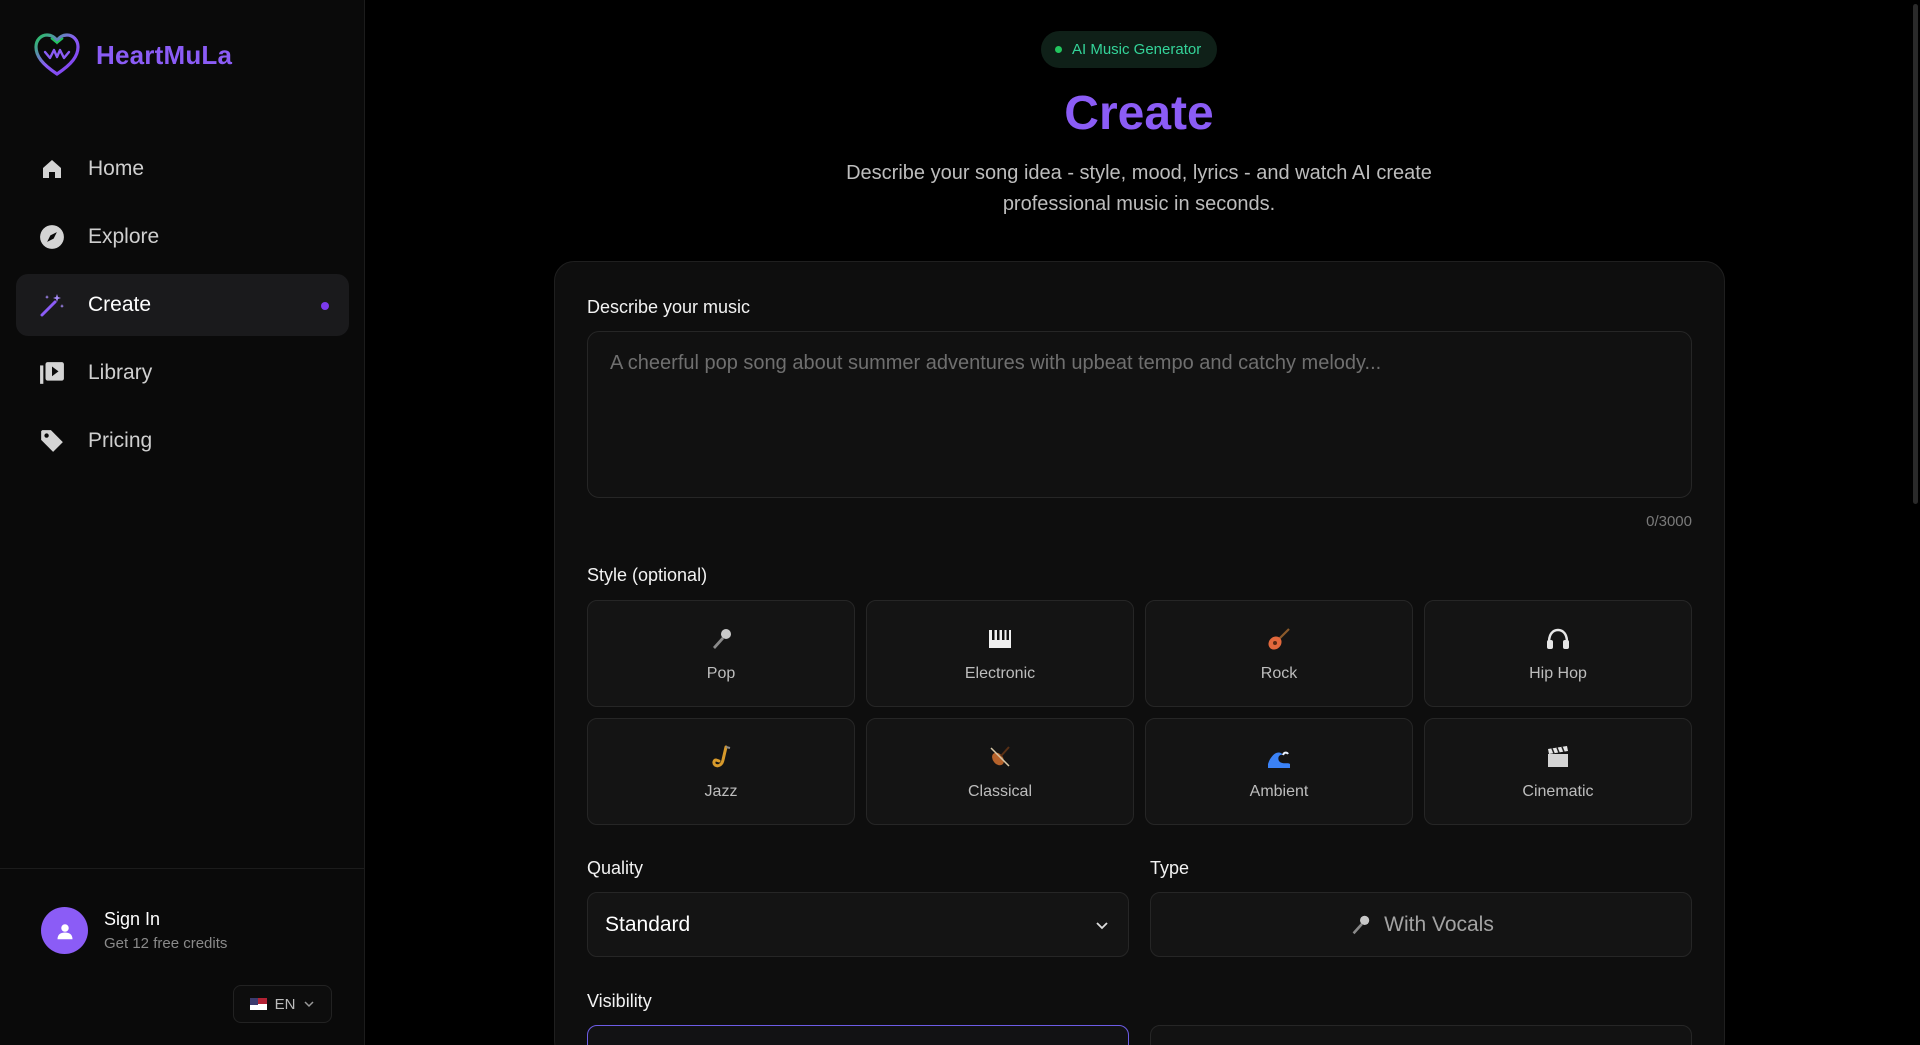  What do you see at coordinates (52, 373) in the screenshot?
I see `library-icon` at bounding box center [52, 373].